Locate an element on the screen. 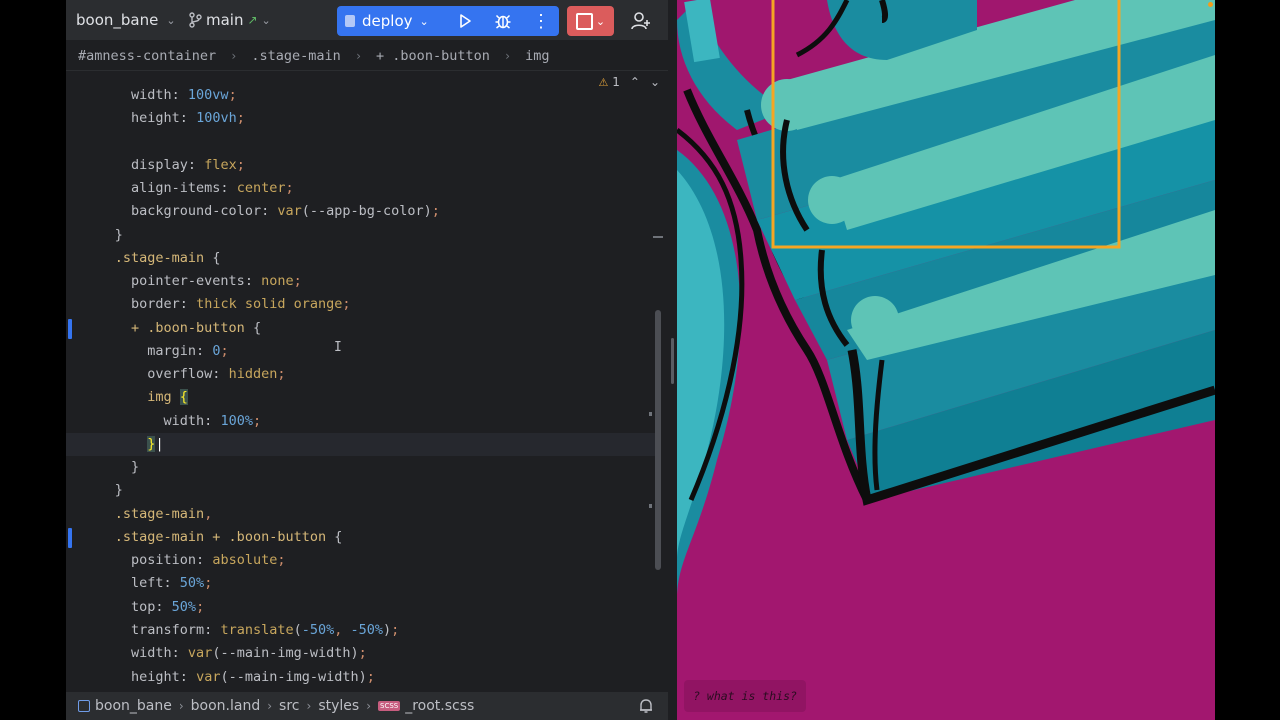  kebab-menu-icon: ⋮ is located at coordinates (541, 21).